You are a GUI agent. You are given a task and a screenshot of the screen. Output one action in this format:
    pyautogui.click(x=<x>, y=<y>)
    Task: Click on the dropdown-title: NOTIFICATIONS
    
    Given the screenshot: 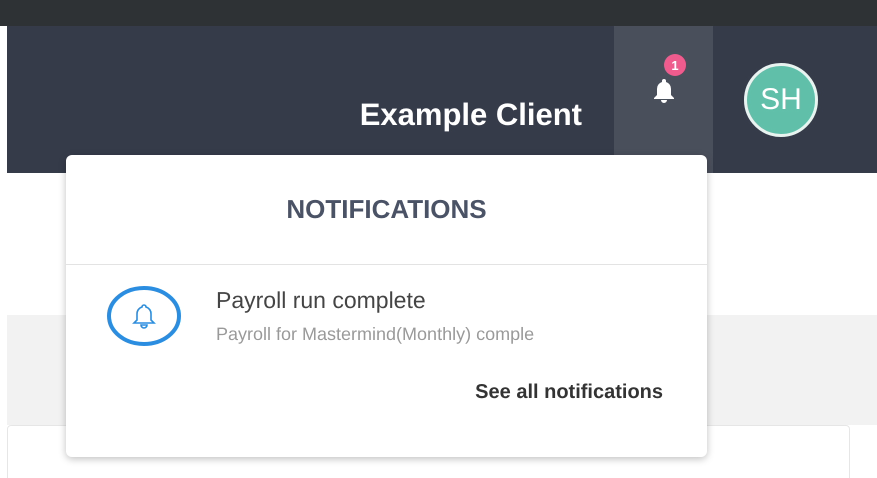 What is the action you would take?
    pyautogui.click(x=386, y=209)
    